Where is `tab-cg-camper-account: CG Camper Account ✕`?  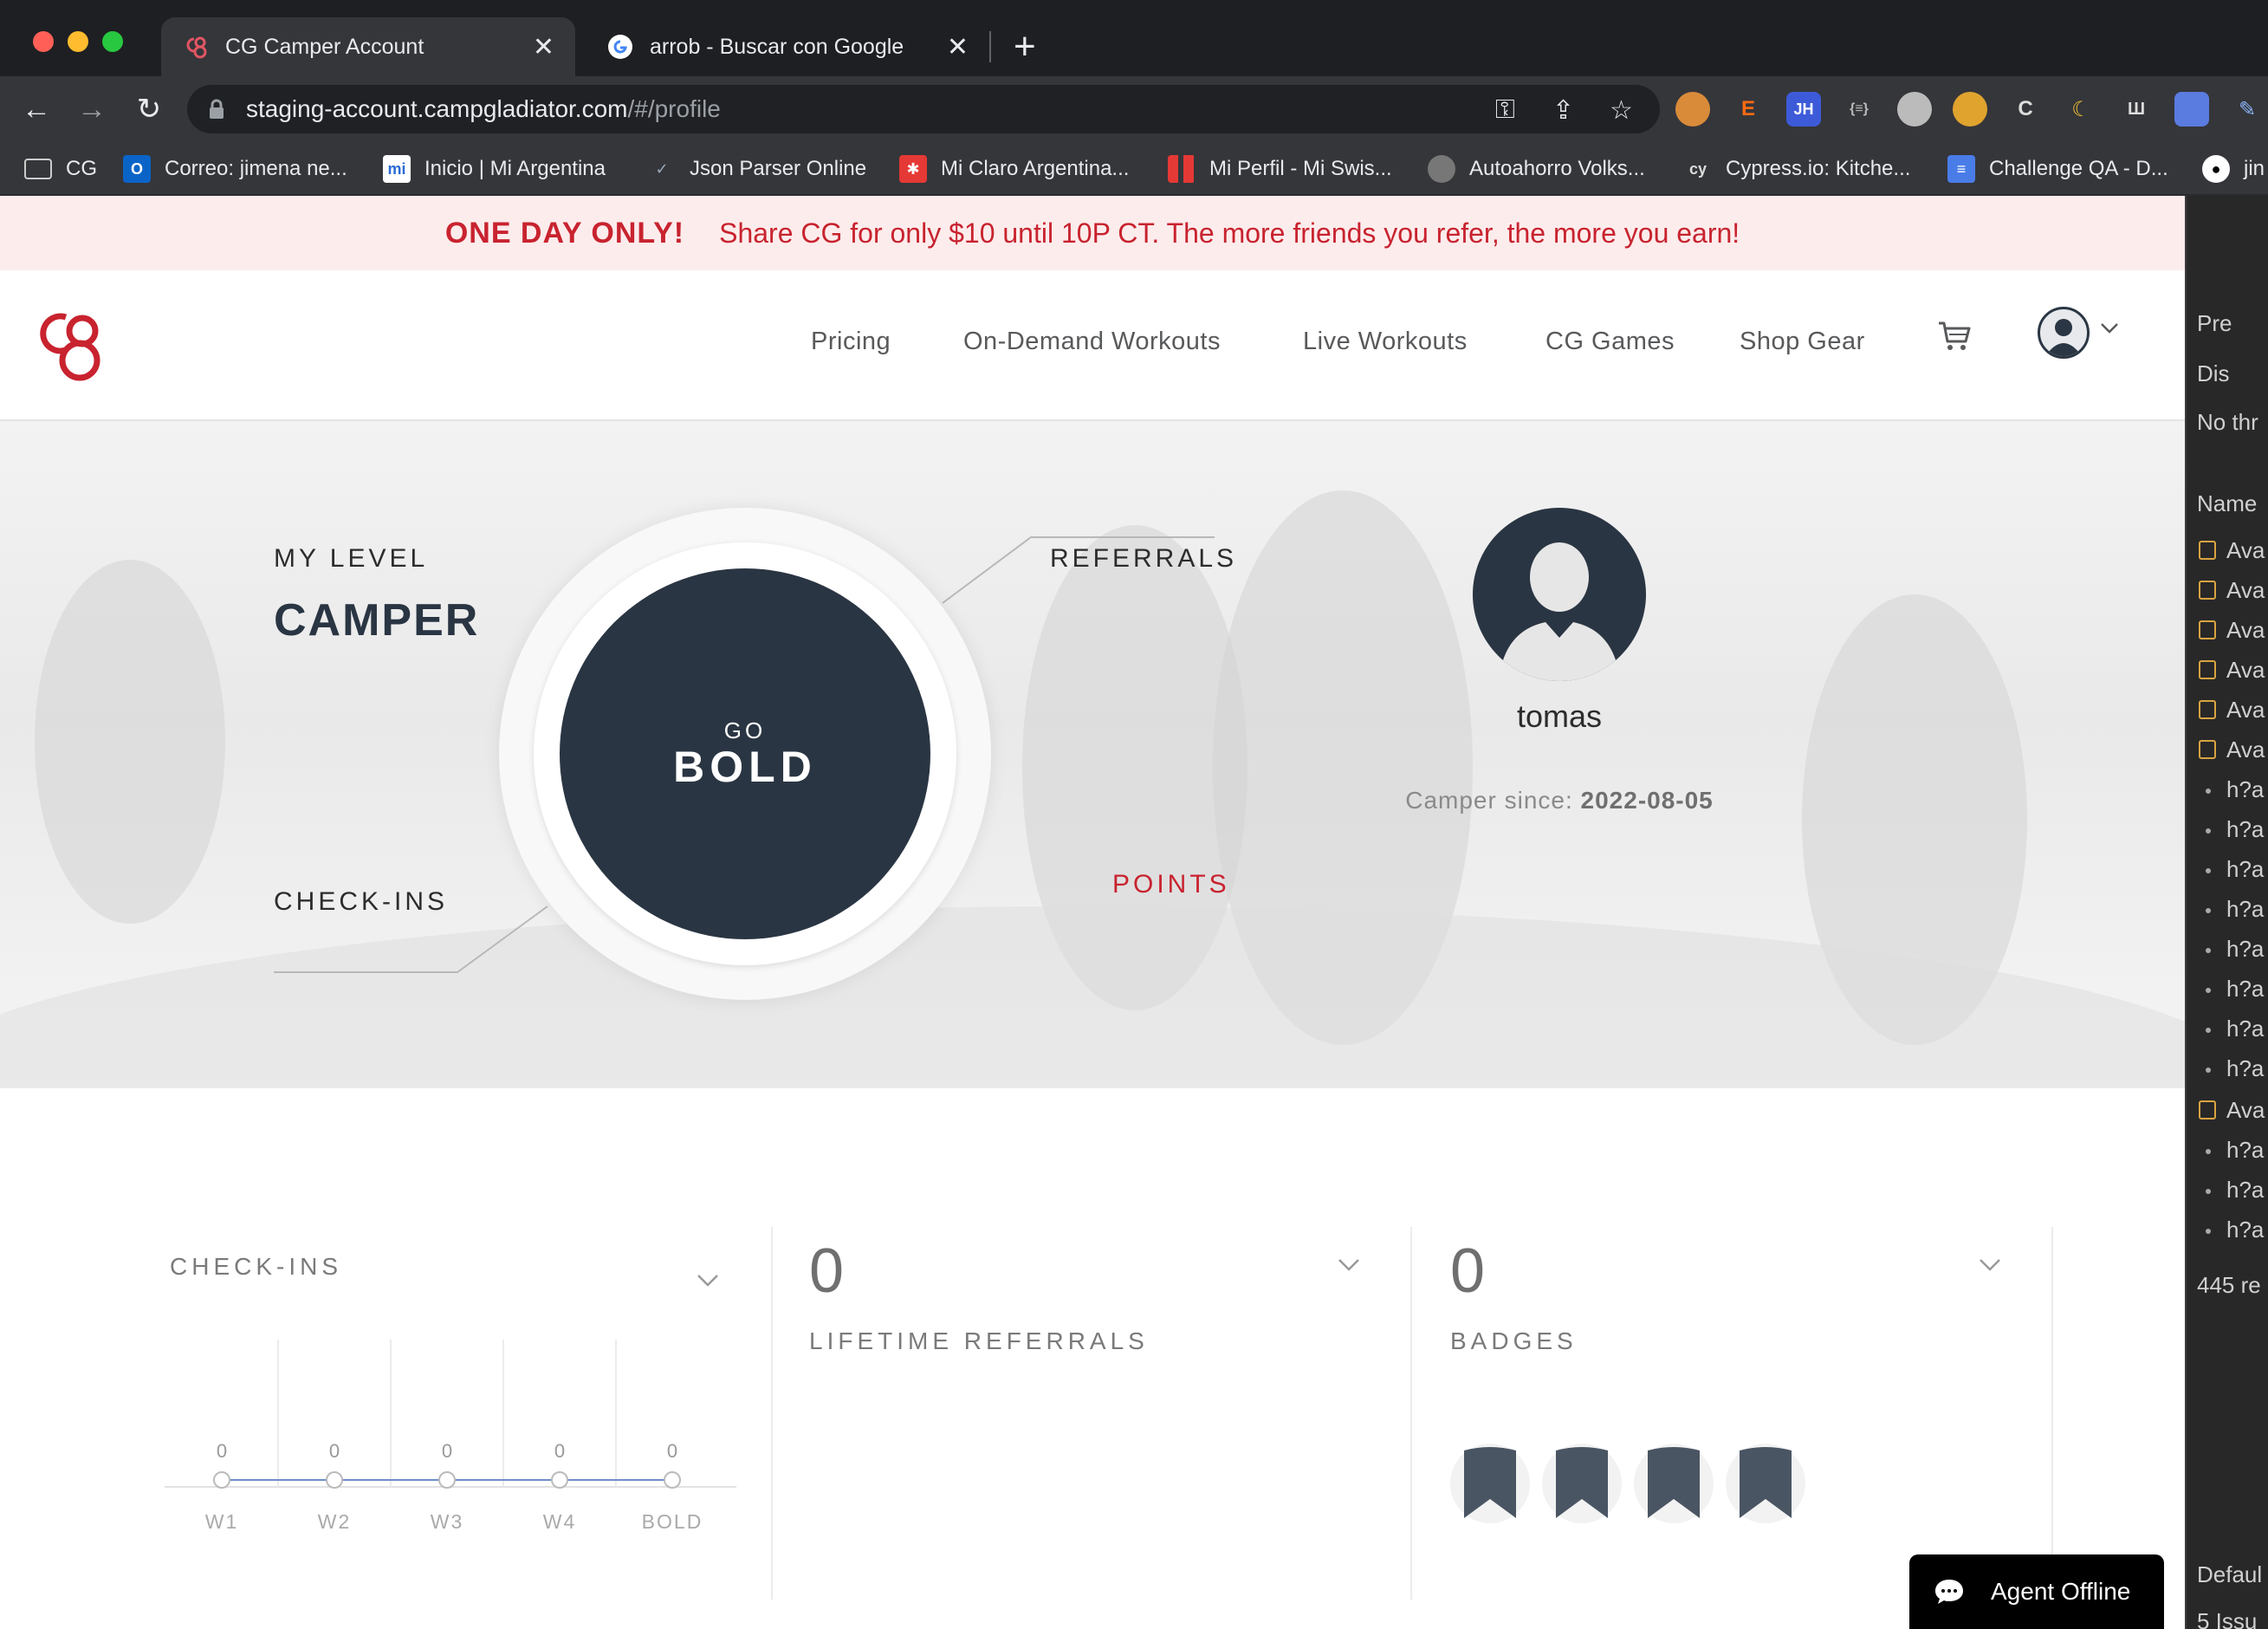
tab-cg-camper-account: CG Camper Account ✕ is located at coordinates (368, 46).